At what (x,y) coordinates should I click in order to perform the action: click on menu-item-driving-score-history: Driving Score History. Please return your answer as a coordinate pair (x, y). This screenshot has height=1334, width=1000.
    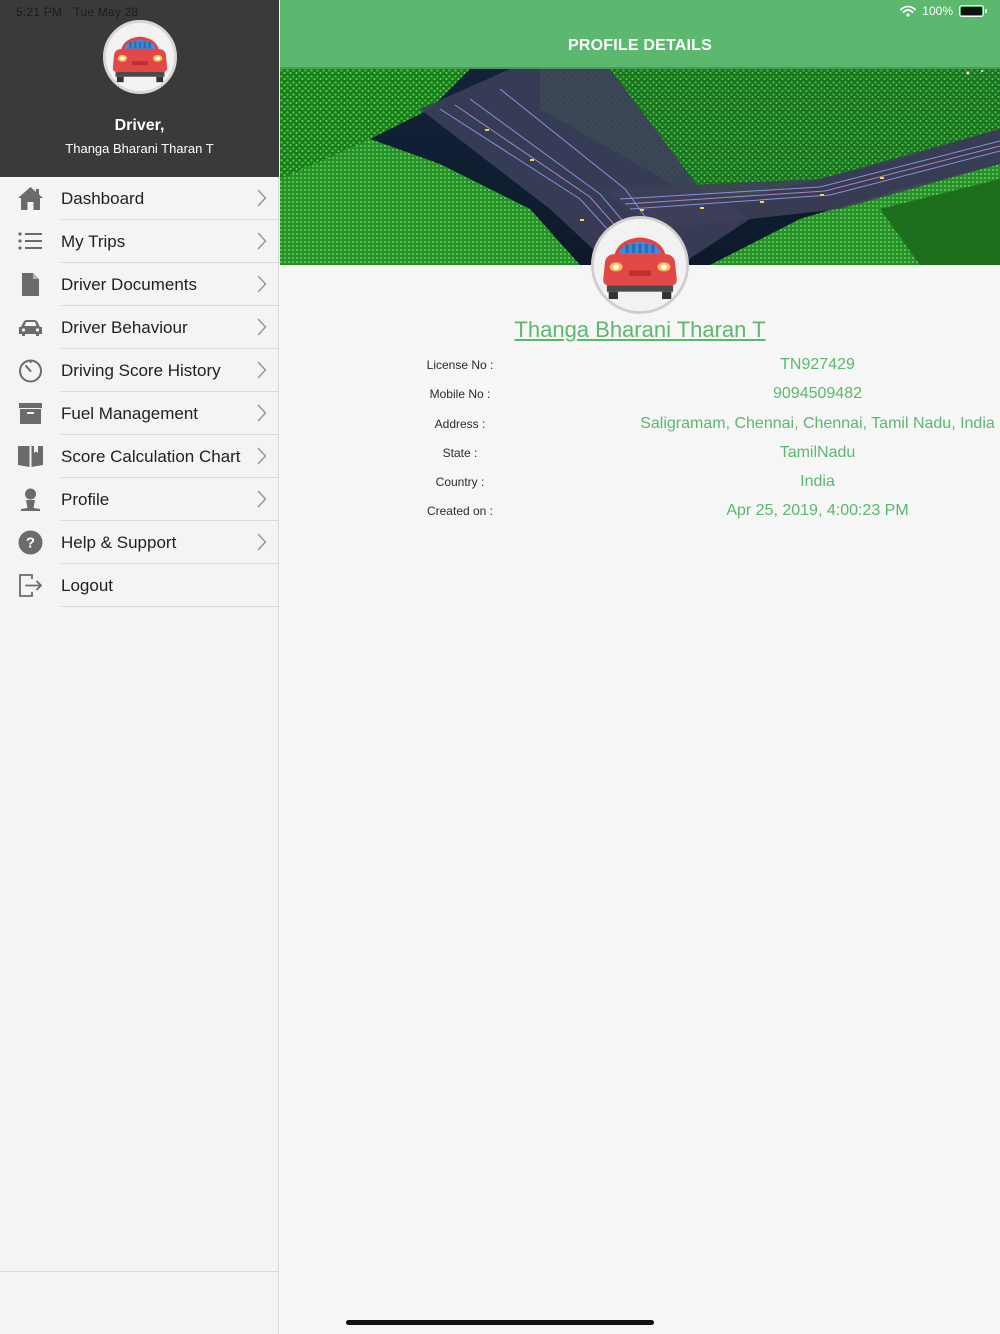
    Looking at the image, I should click on (139, 370).